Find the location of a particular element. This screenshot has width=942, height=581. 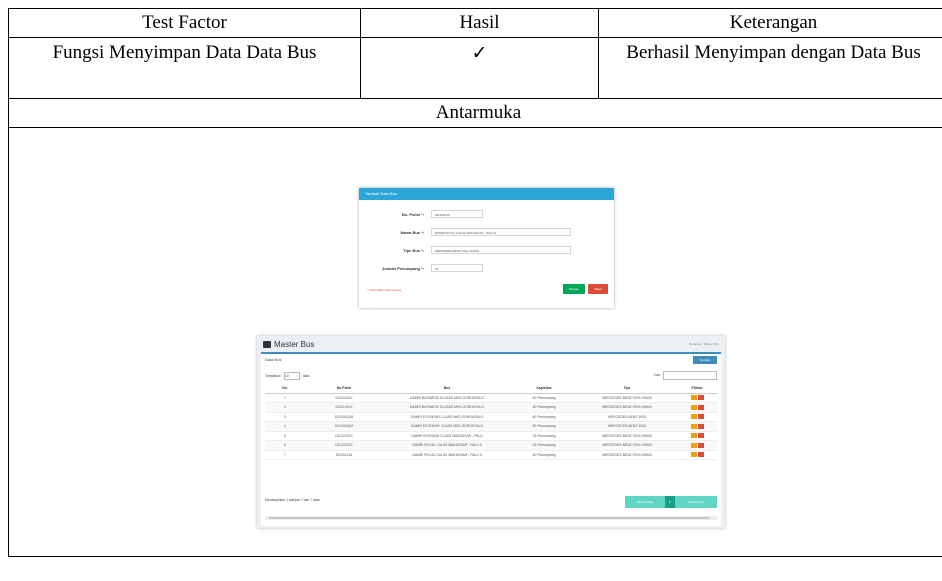

header-row: Test Factor Hasil Keterangan is located at coordinates (475, 23).